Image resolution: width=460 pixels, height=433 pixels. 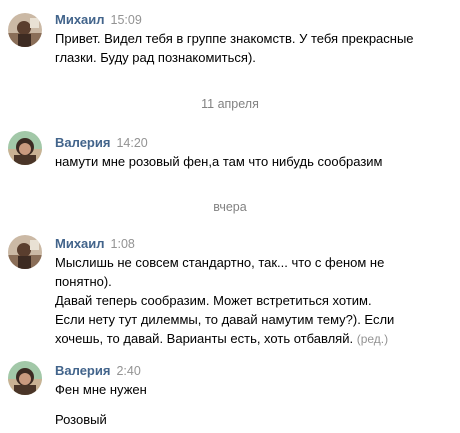 What do you see at coordinates (128, 371) in the screenshot?
I see `message-time: 2:40` at bounding box center [128, 371].